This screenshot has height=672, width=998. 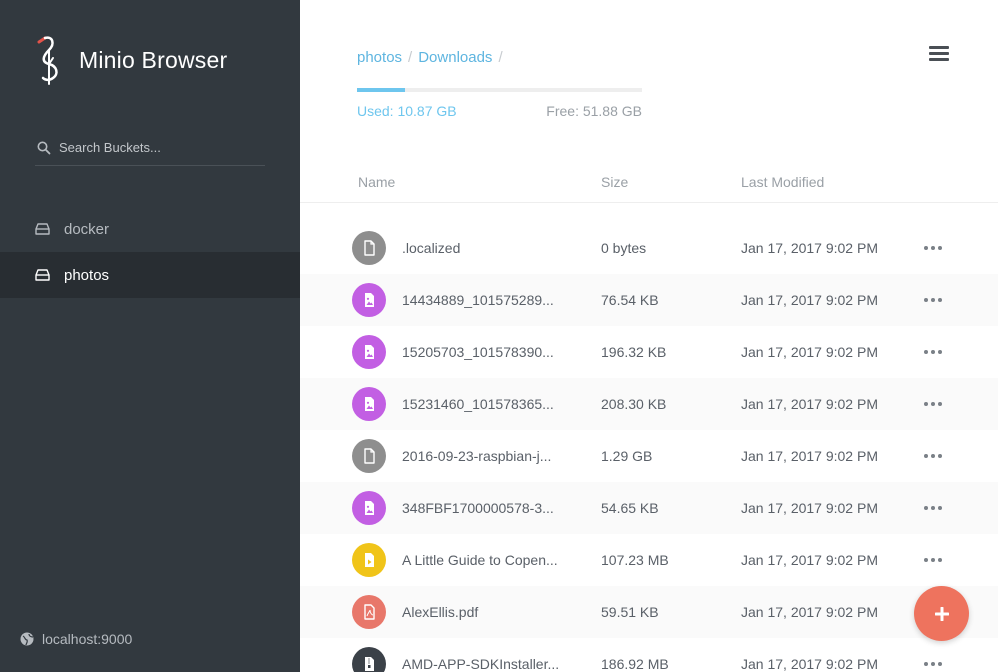 What do you see at coordinates (630, 300) in the screenshot?
I see `file-size: 76.54 KB` at bounding box center [630, 300].